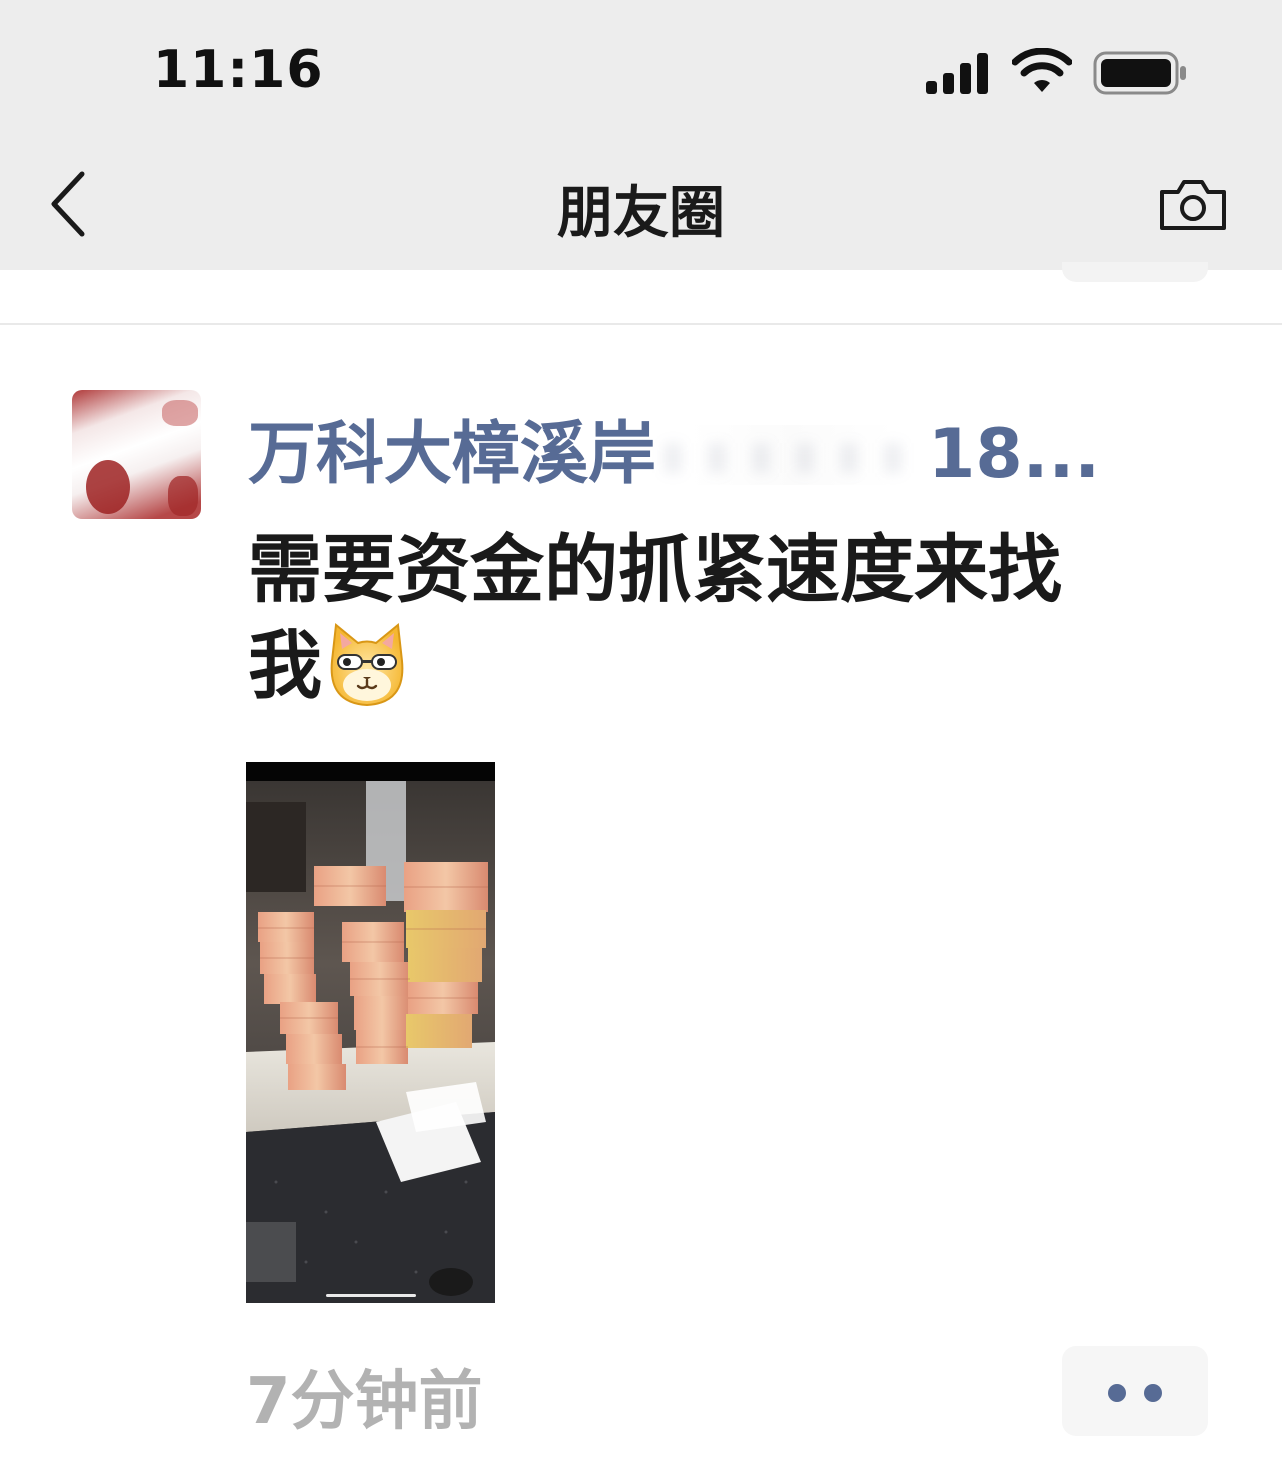 Image resolution: width=1282 pixels, height=1459 pixels. What do you see at coordinates (641, 213) in the screenshot?
I see `page-title: 朋友圈` at bounding box center [641, 213].